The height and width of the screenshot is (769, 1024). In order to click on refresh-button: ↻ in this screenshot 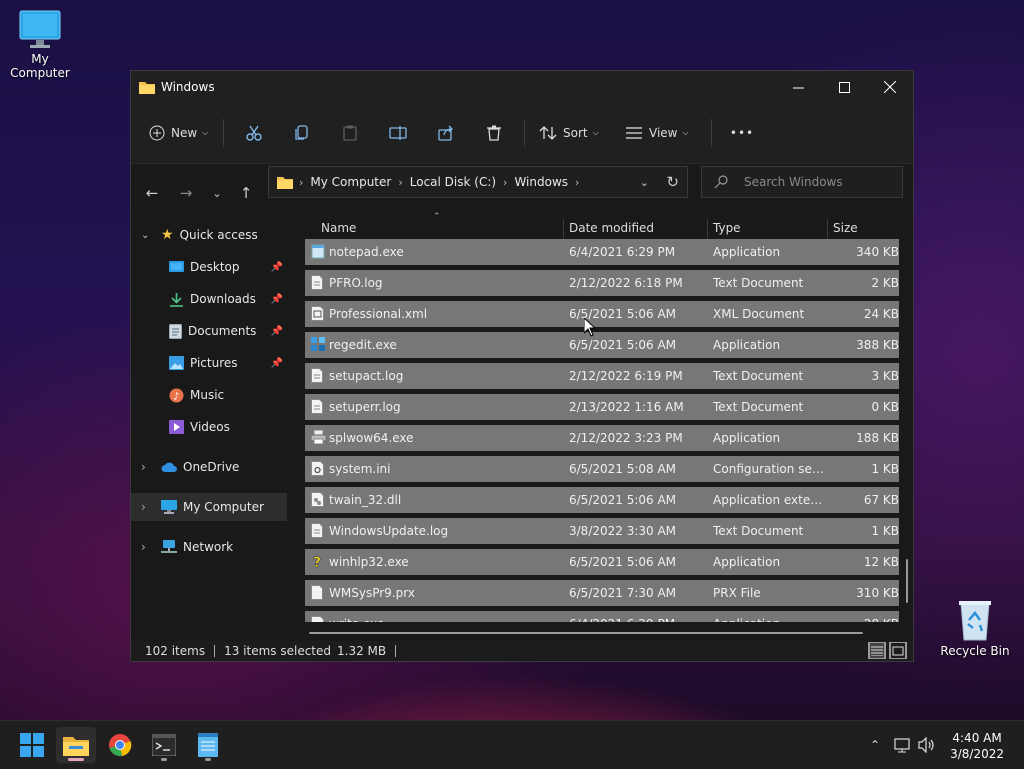, I will do `click(672, 182)`.